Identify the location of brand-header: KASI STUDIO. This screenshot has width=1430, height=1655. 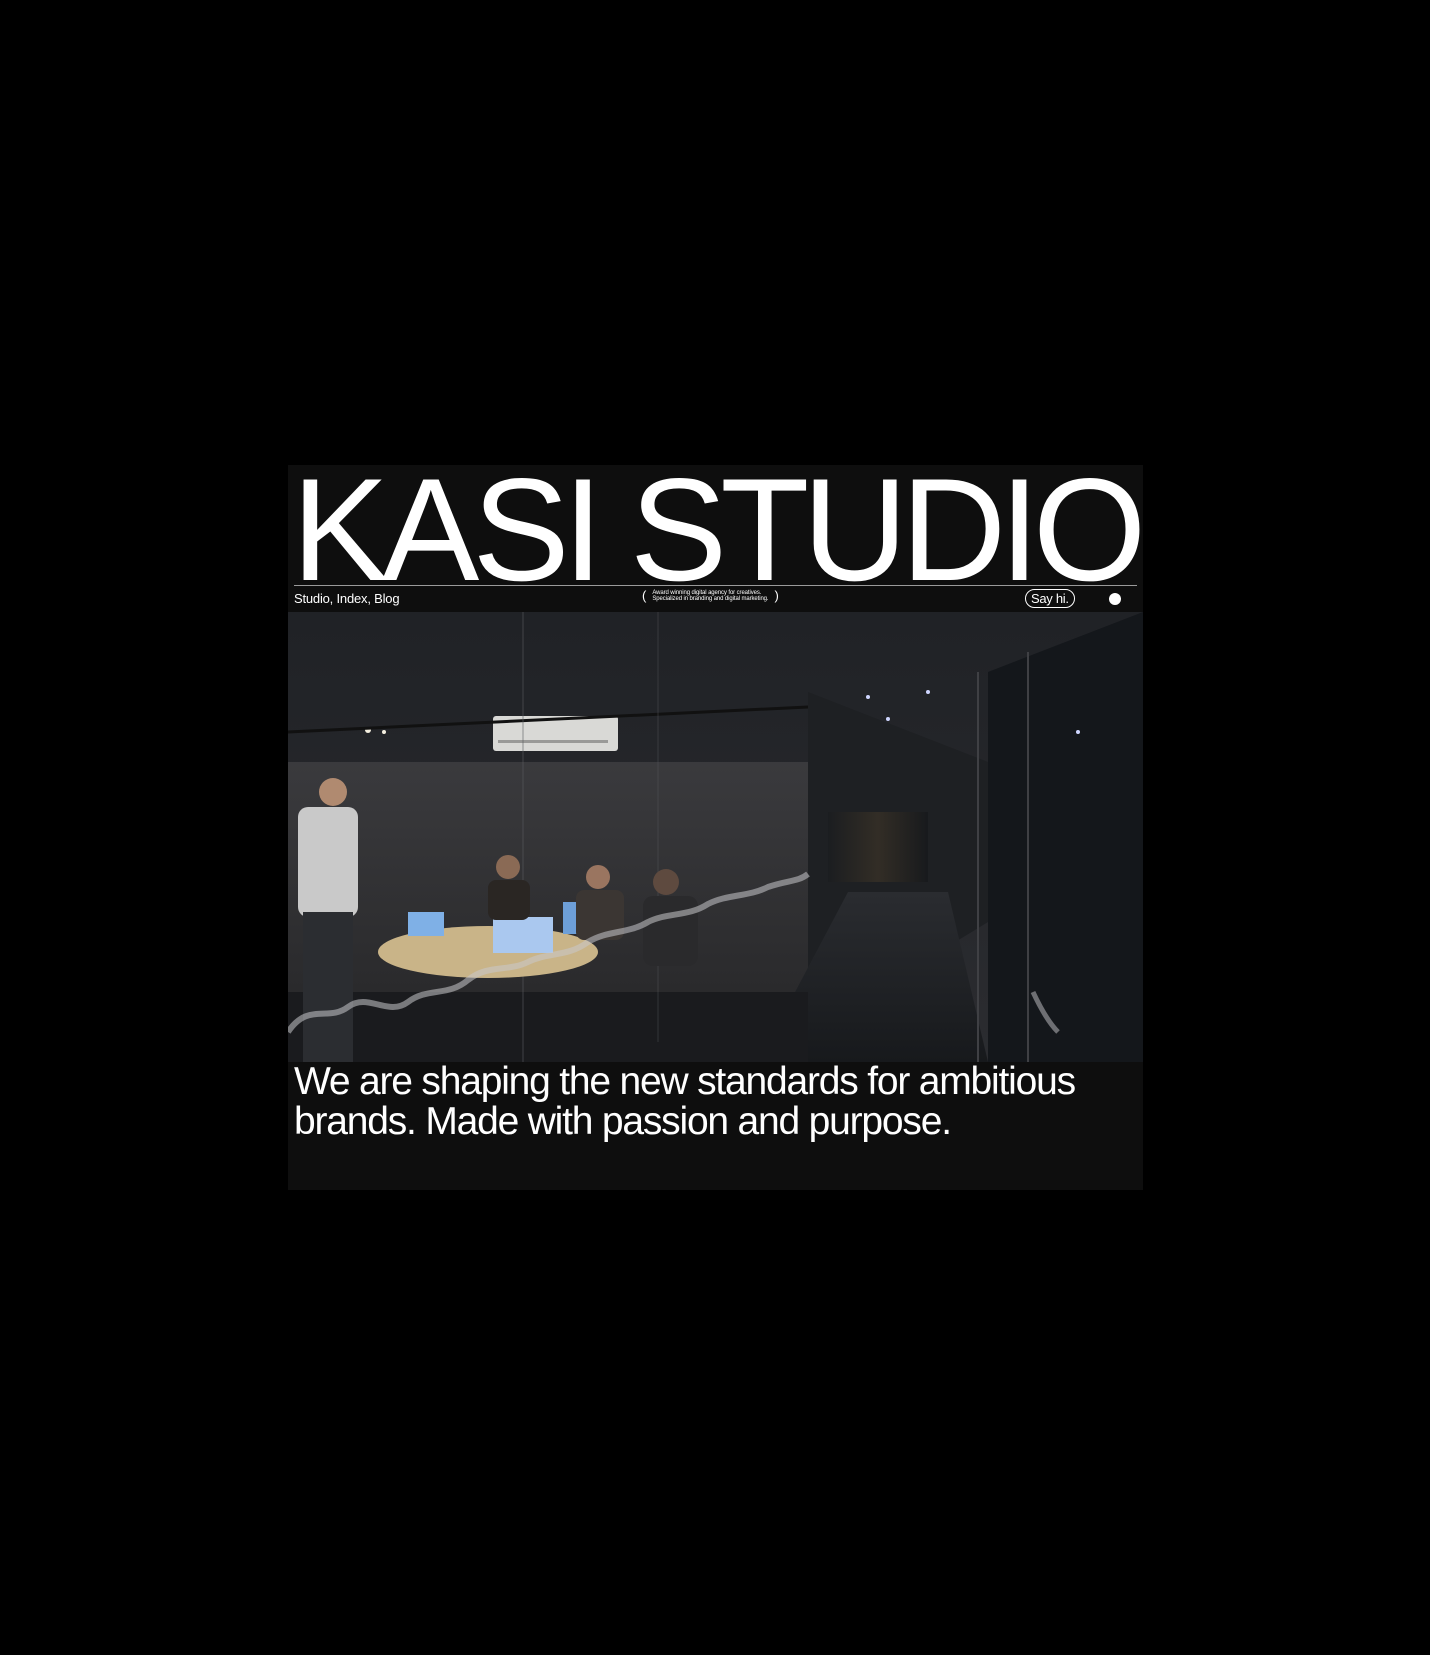
(715, 525).